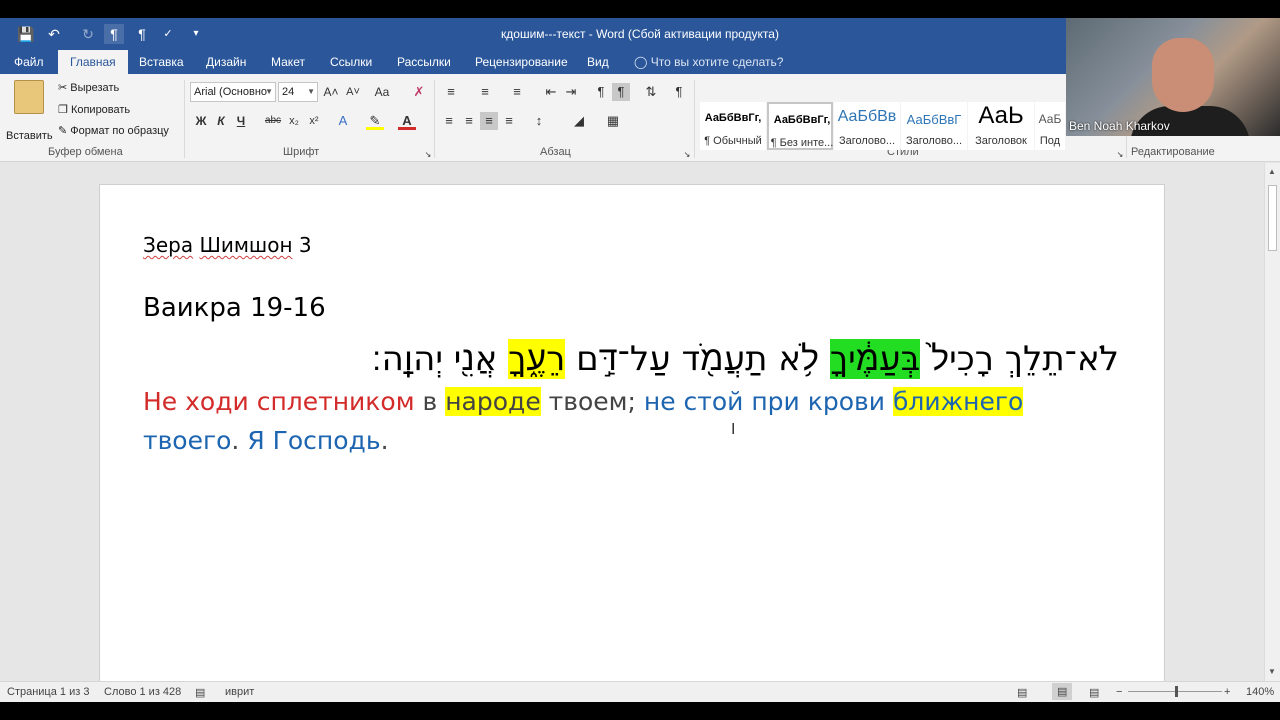 This screenshot has height=720, width=1280. I want to click on person-face, so click(1183, 75).